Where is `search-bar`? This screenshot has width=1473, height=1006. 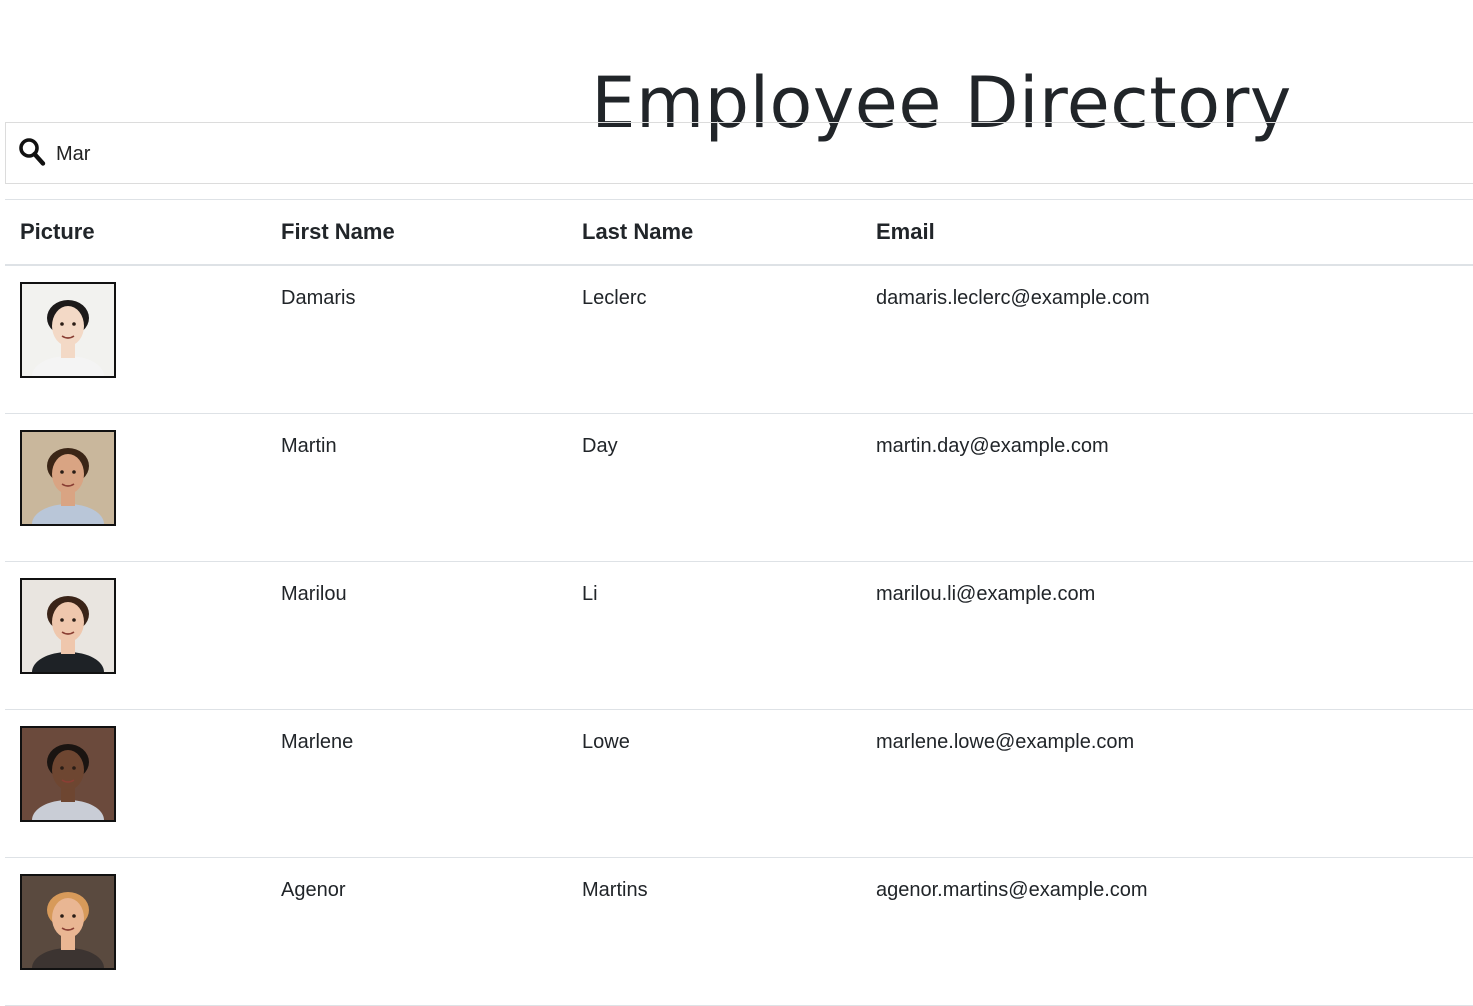
search-bar is located at coordinates (739, 153).